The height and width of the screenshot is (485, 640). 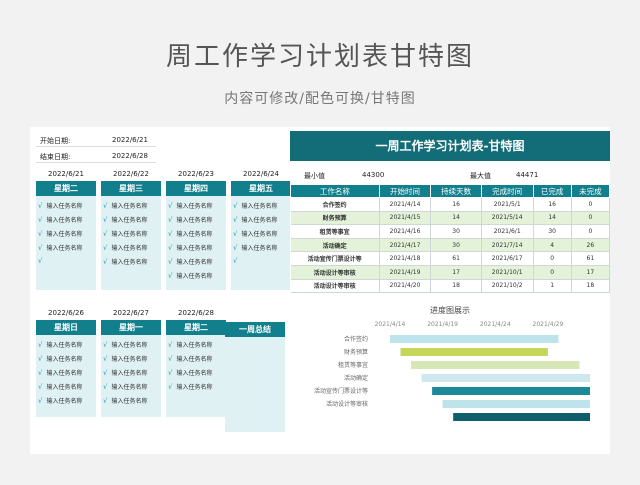 I want to click on summary-body, so click(x=255, y=384).